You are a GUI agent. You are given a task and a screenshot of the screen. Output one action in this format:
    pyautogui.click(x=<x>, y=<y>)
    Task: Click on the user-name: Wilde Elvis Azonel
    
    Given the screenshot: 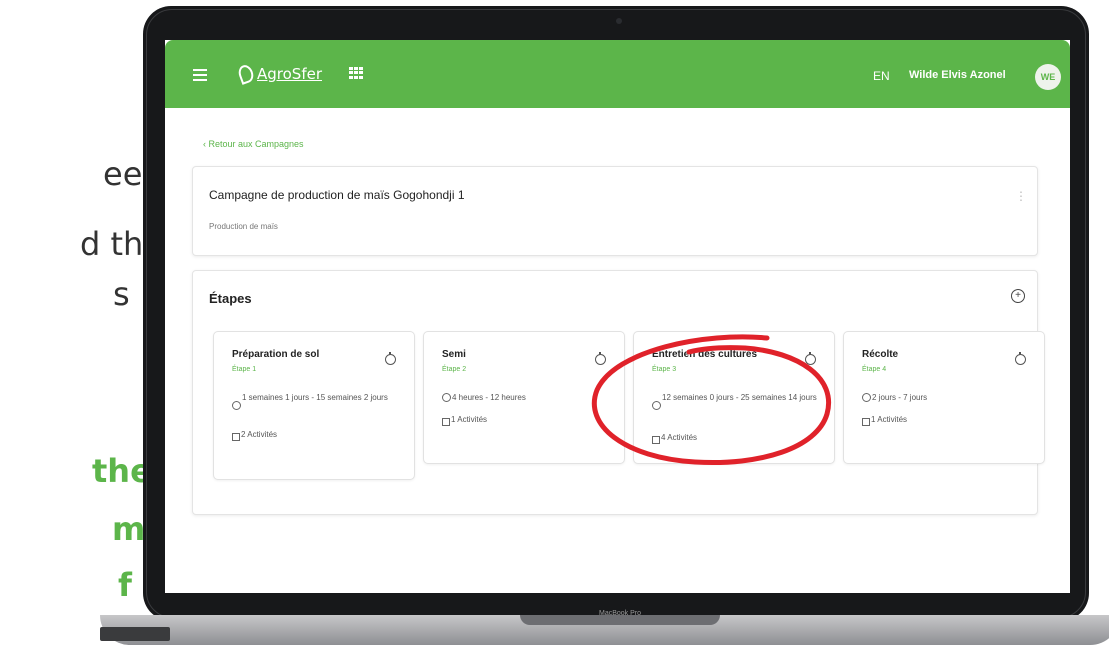 What is the action you would take?
    pyautogui.click(x=957, y=75)
    